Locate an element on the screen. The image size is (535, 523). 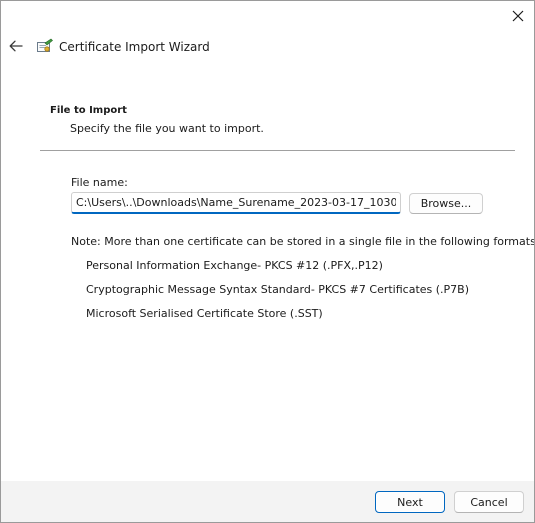
section-description: Specify the file you want to import. is located at coordinates (167, 128).